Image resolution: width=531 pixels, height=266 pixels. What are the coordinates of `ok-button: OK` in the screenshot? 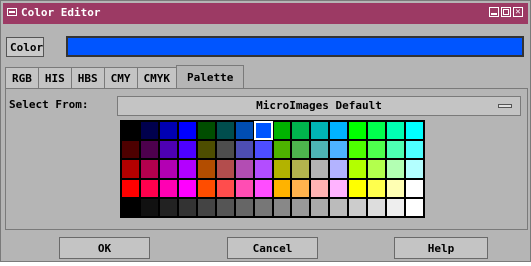 It's located at (104, 248).